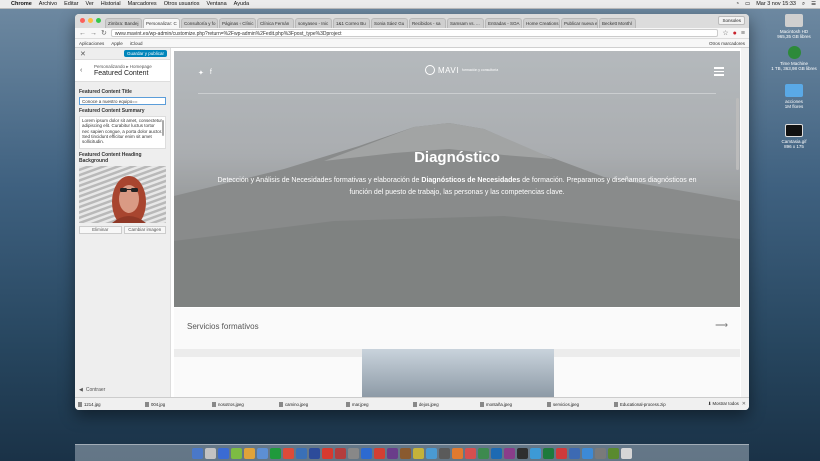 Image resolution: width=820 pixels, height=461 pixels. Describe the element at coordinates (313, 23) in the screenshot. I see `tab-sonyaseo: sonyaseo - Inic` at that location.